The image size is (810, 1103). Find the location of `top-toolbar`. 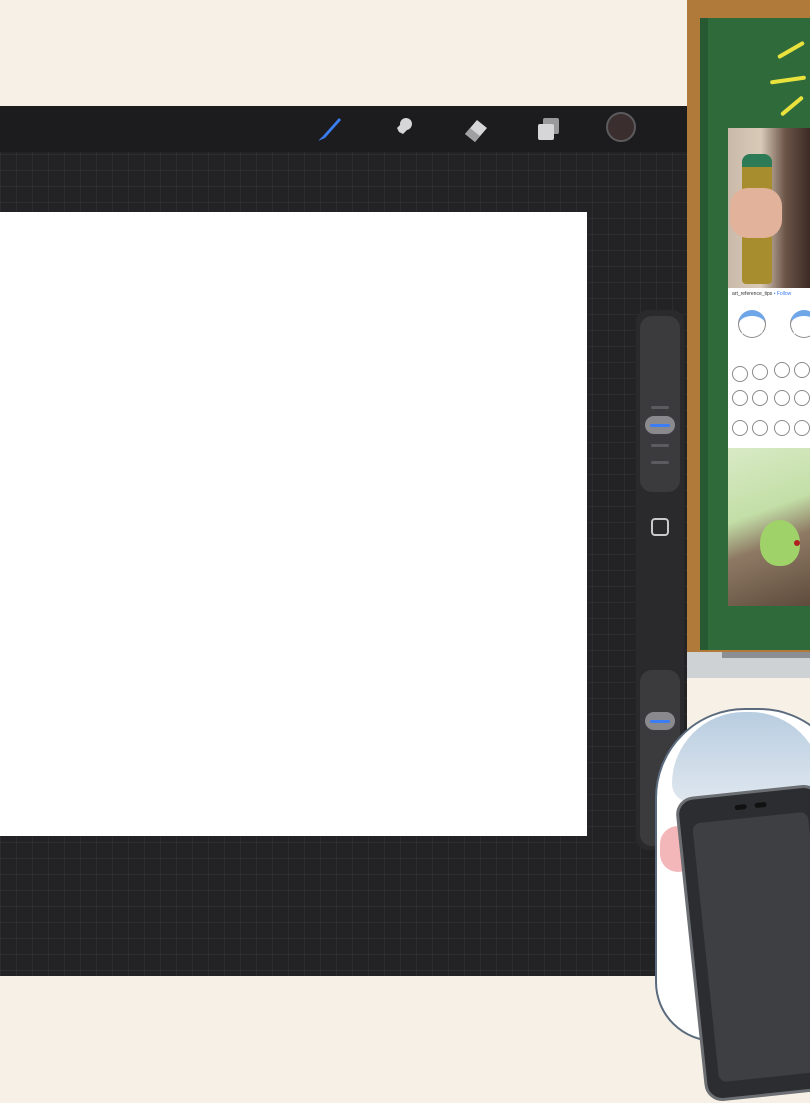

top-toolbar is located at coordinates (343, 129).